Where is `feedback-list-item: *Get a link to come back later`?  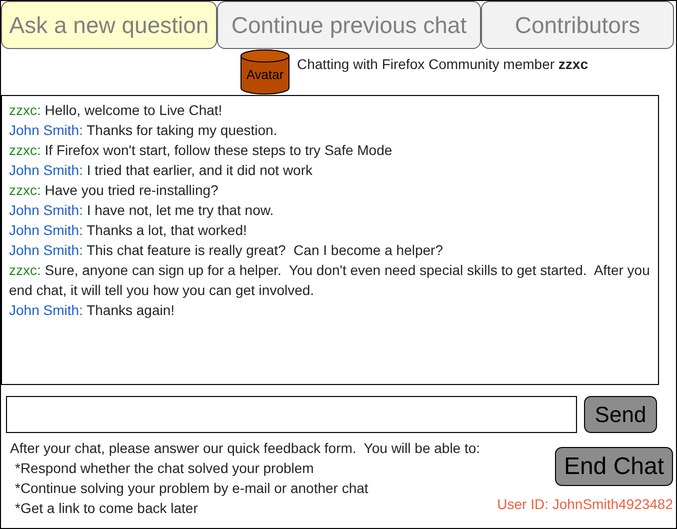
feedback-list-item: *Get a link to come back later is located at coordinates (106, 508).